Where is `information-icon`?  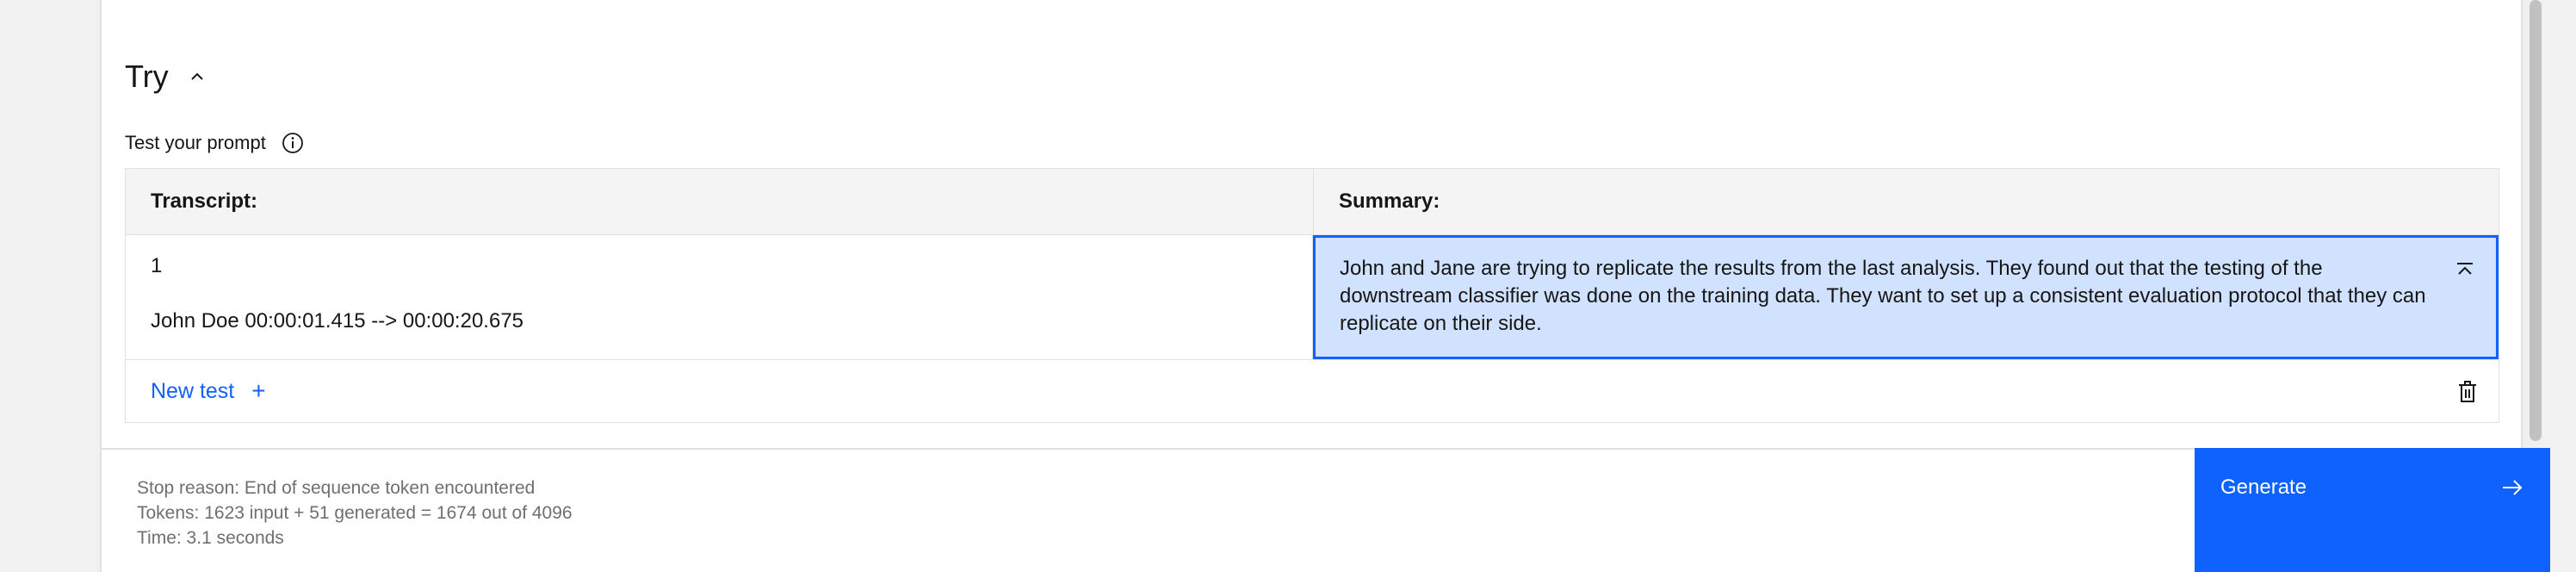
information-icon is located at coordinates (294, 143).